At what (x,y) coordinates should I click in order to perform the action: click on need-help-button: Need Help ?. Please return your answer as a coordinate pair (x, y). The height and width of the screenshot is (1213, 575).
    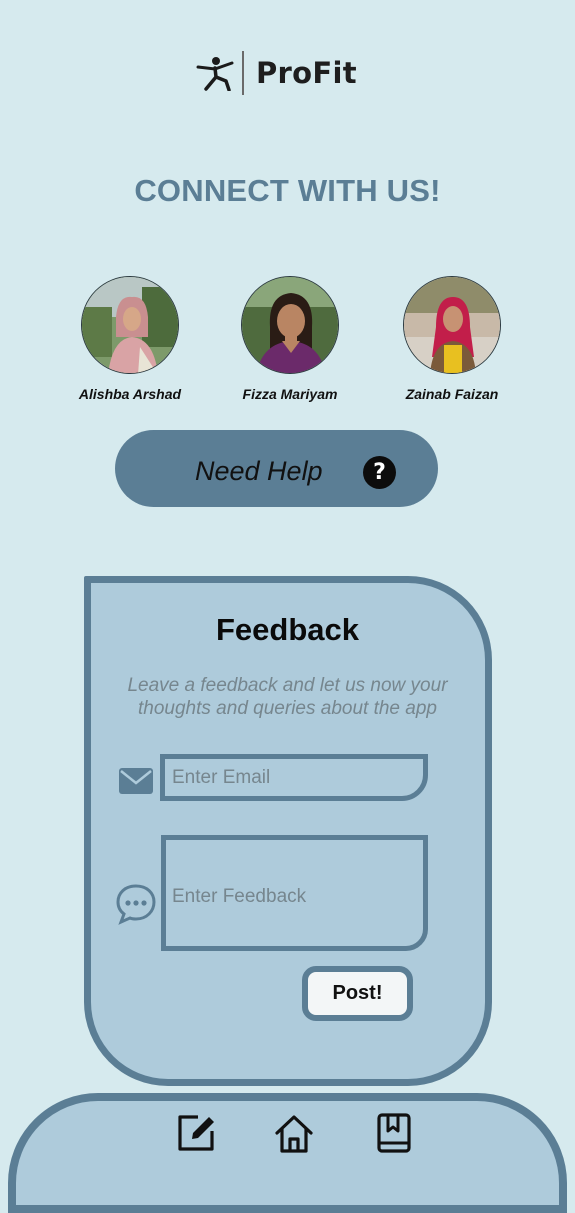
    Looking at the image, I should click on (276, 468).